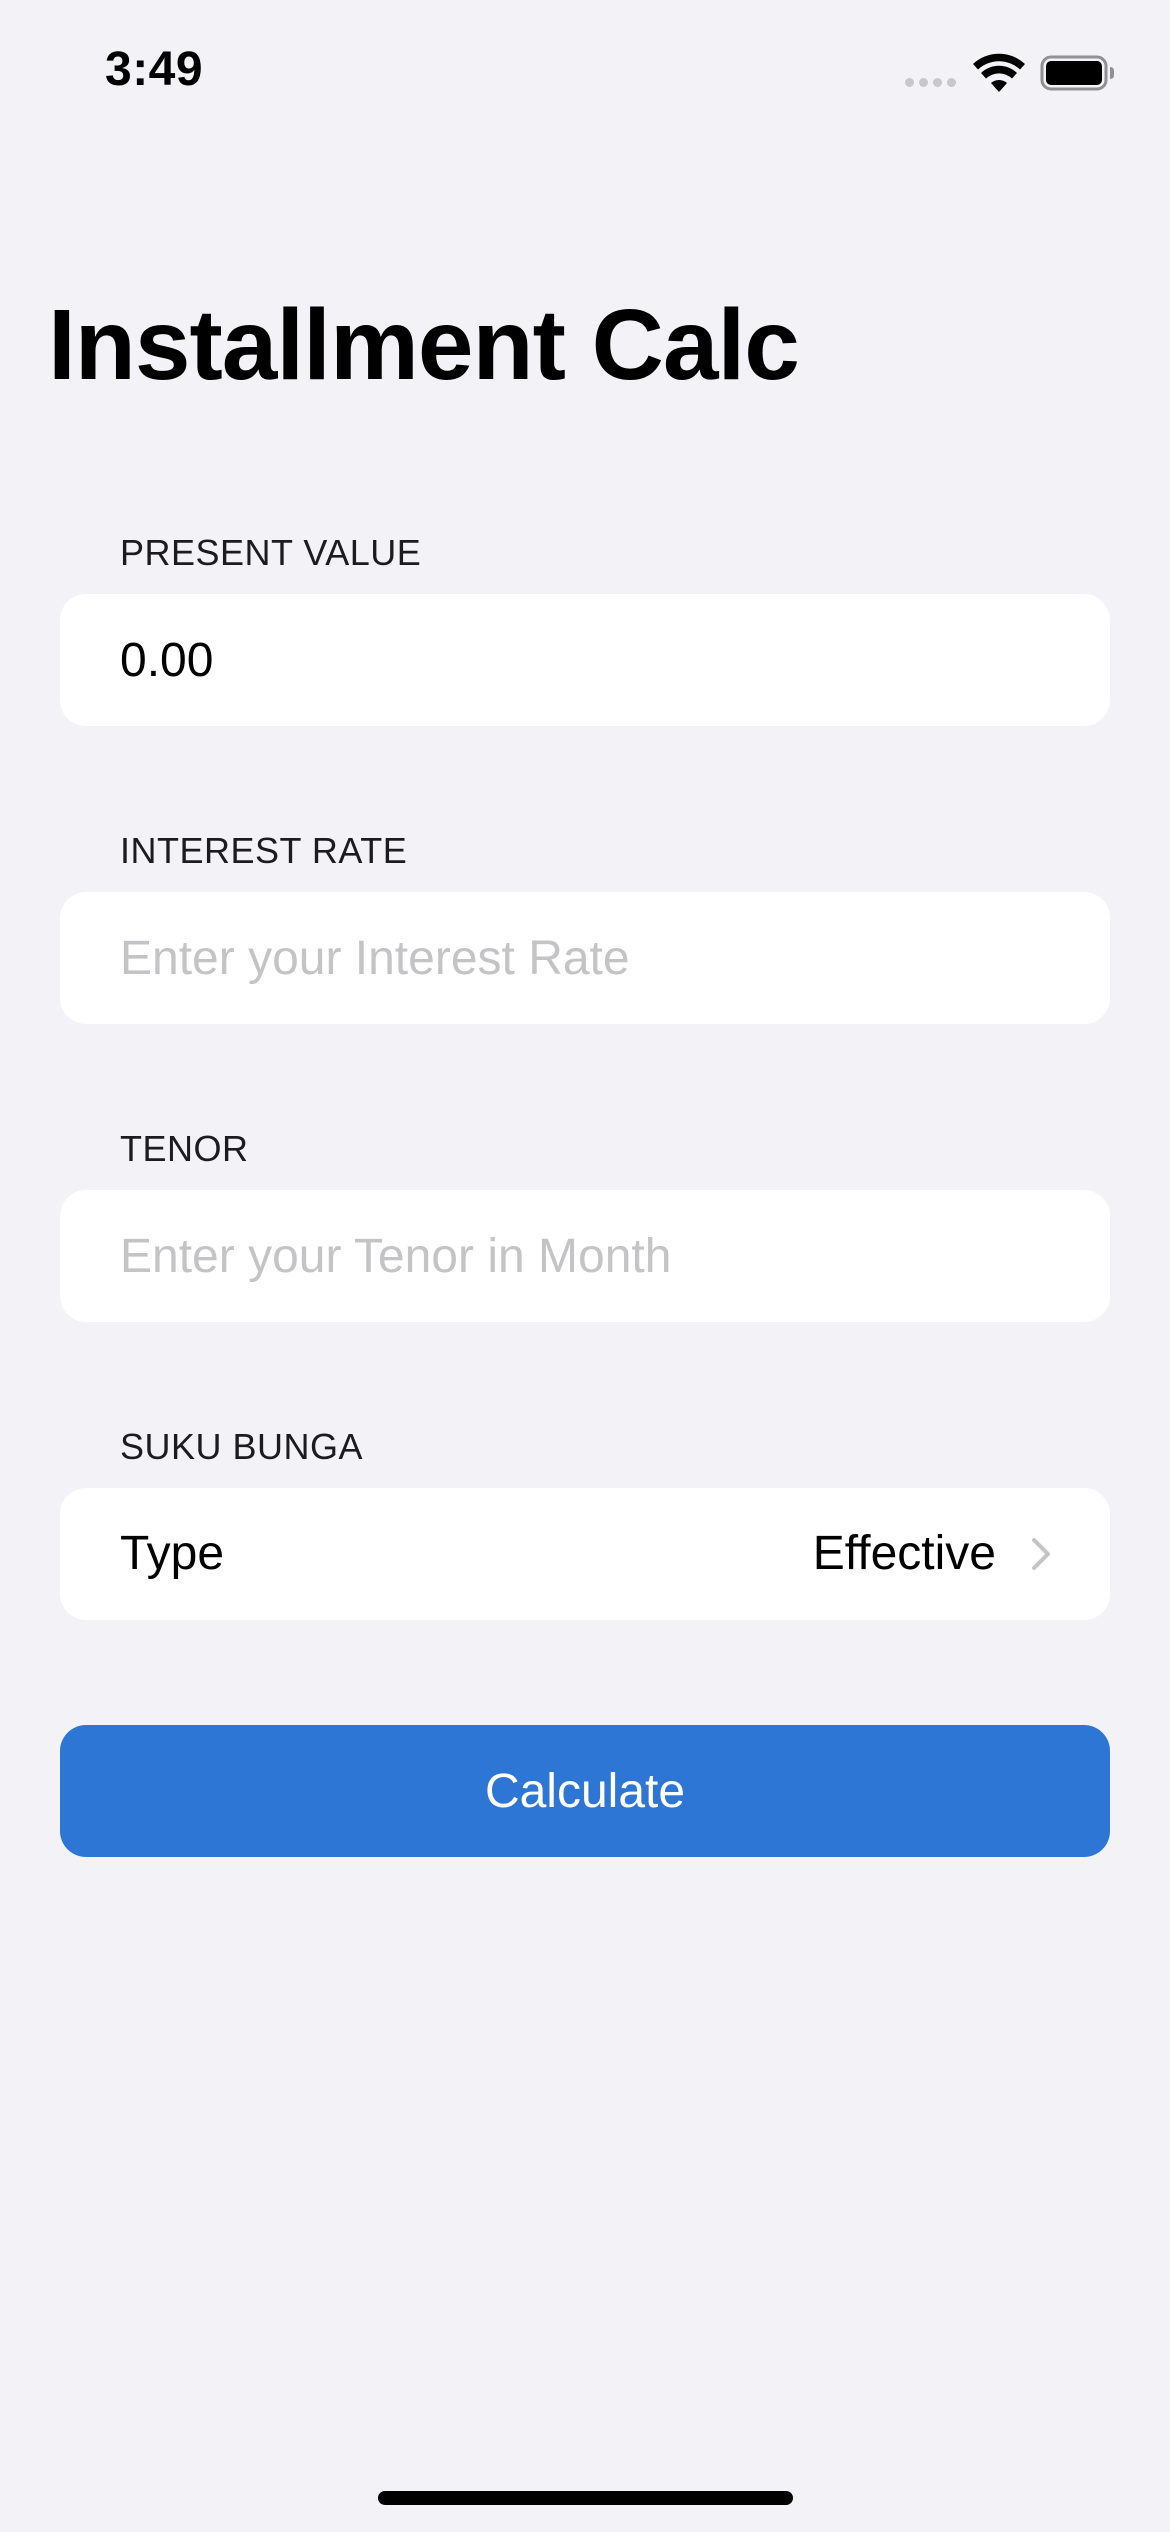  Describe the element at coordinates (585, 1791) in the screenshot. I see `calculate-button: Calculate` at that location.